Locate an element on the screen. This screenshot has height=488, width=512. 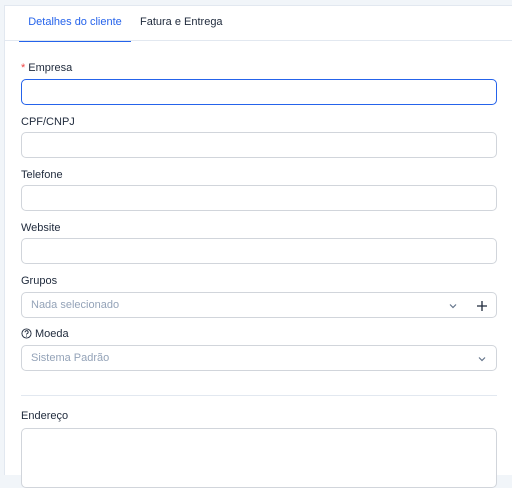
telefone-label: Telefone is located at coordinates (42, 175).